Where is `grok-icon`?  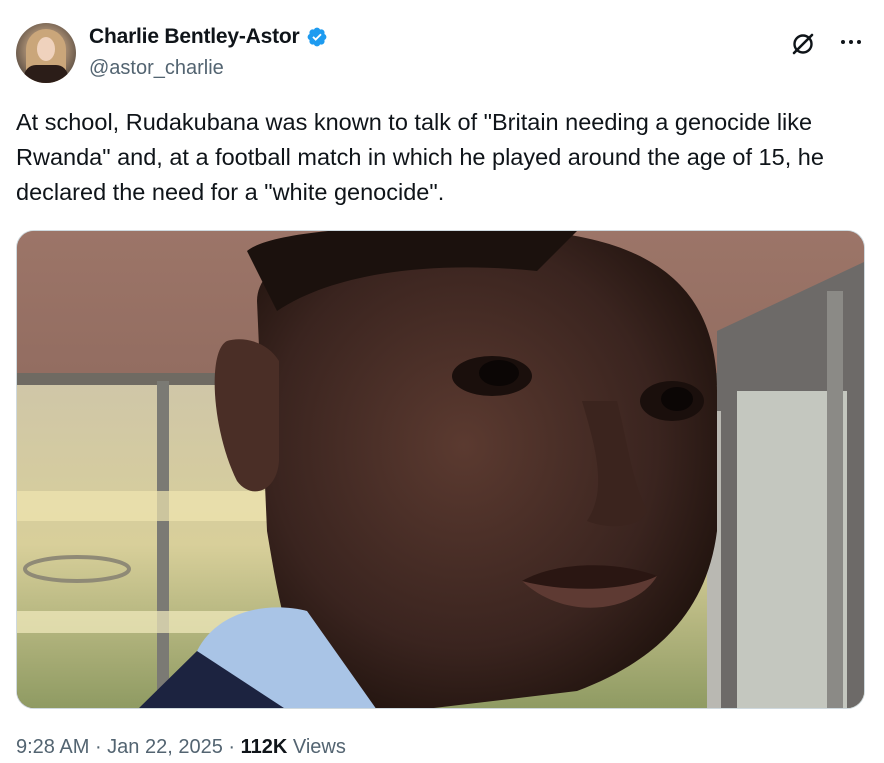 grok-icon is located at coordinates (803, 44).